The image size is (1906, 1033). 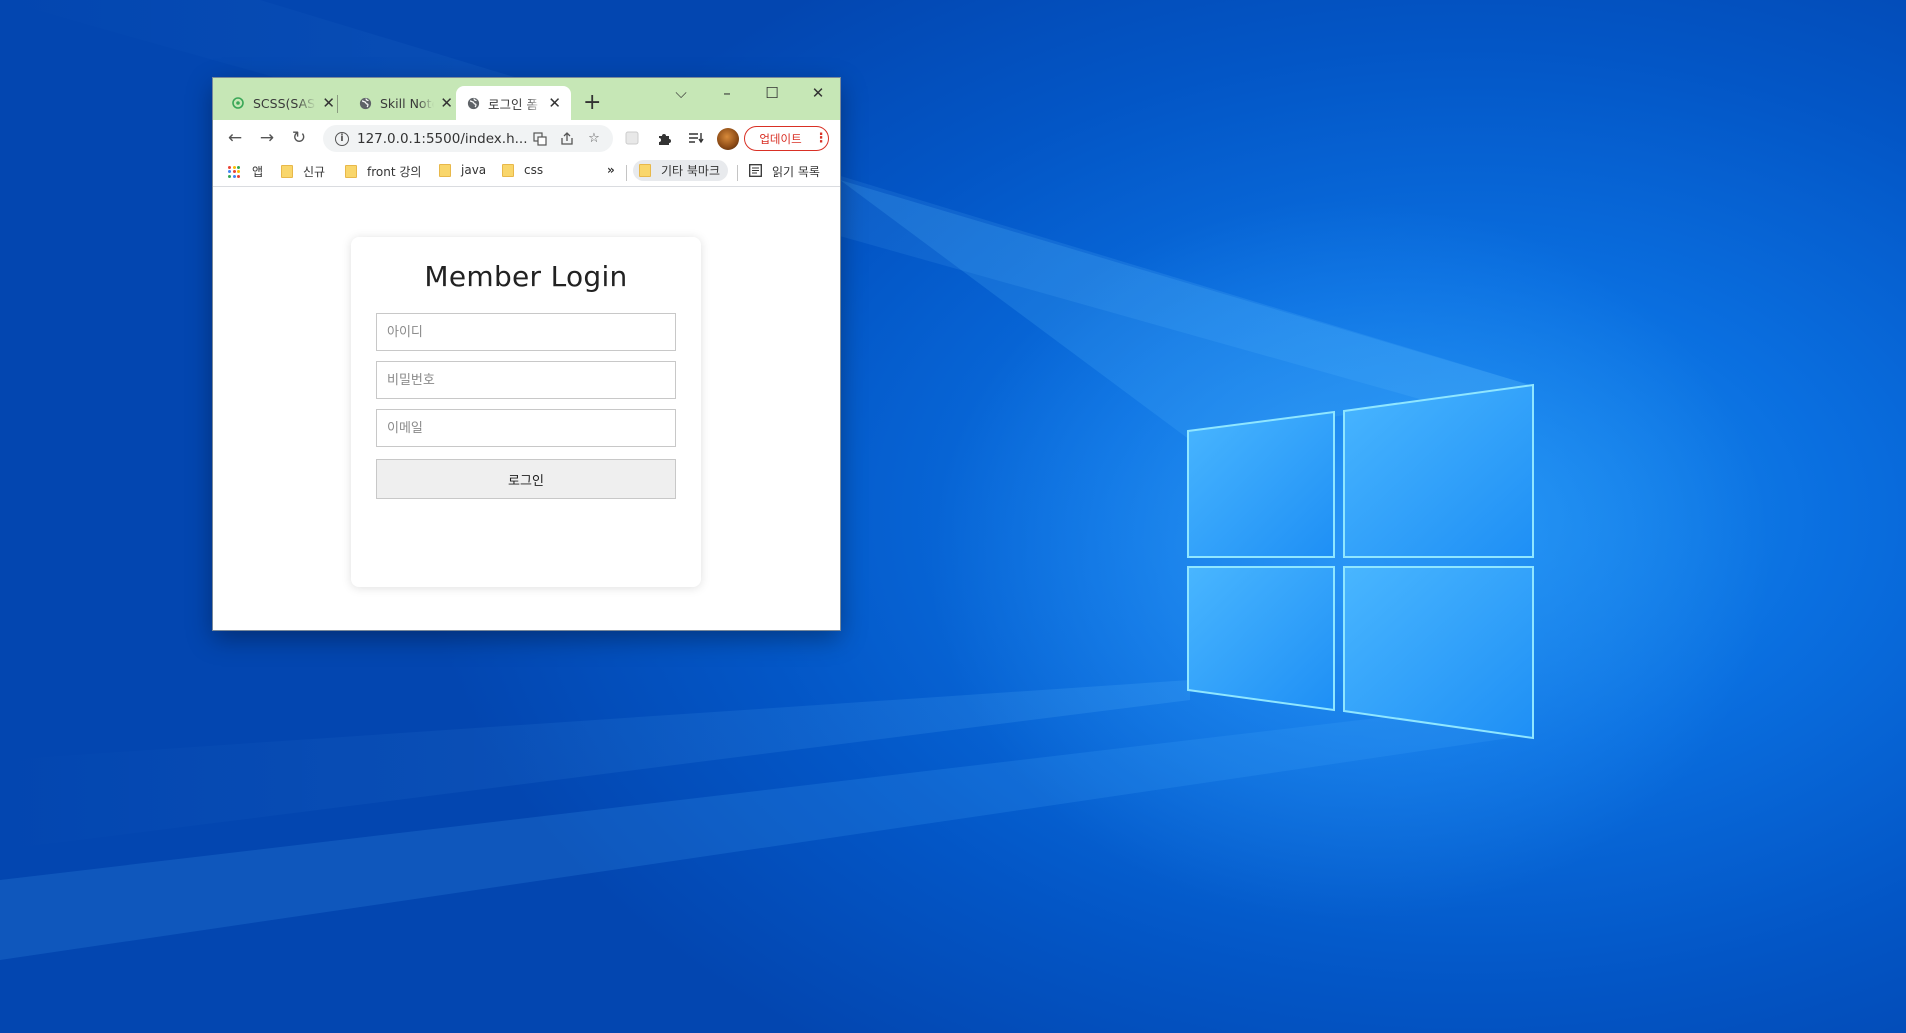 I want to click on bookmark-label: front 강의, so click(x=394, y=172).